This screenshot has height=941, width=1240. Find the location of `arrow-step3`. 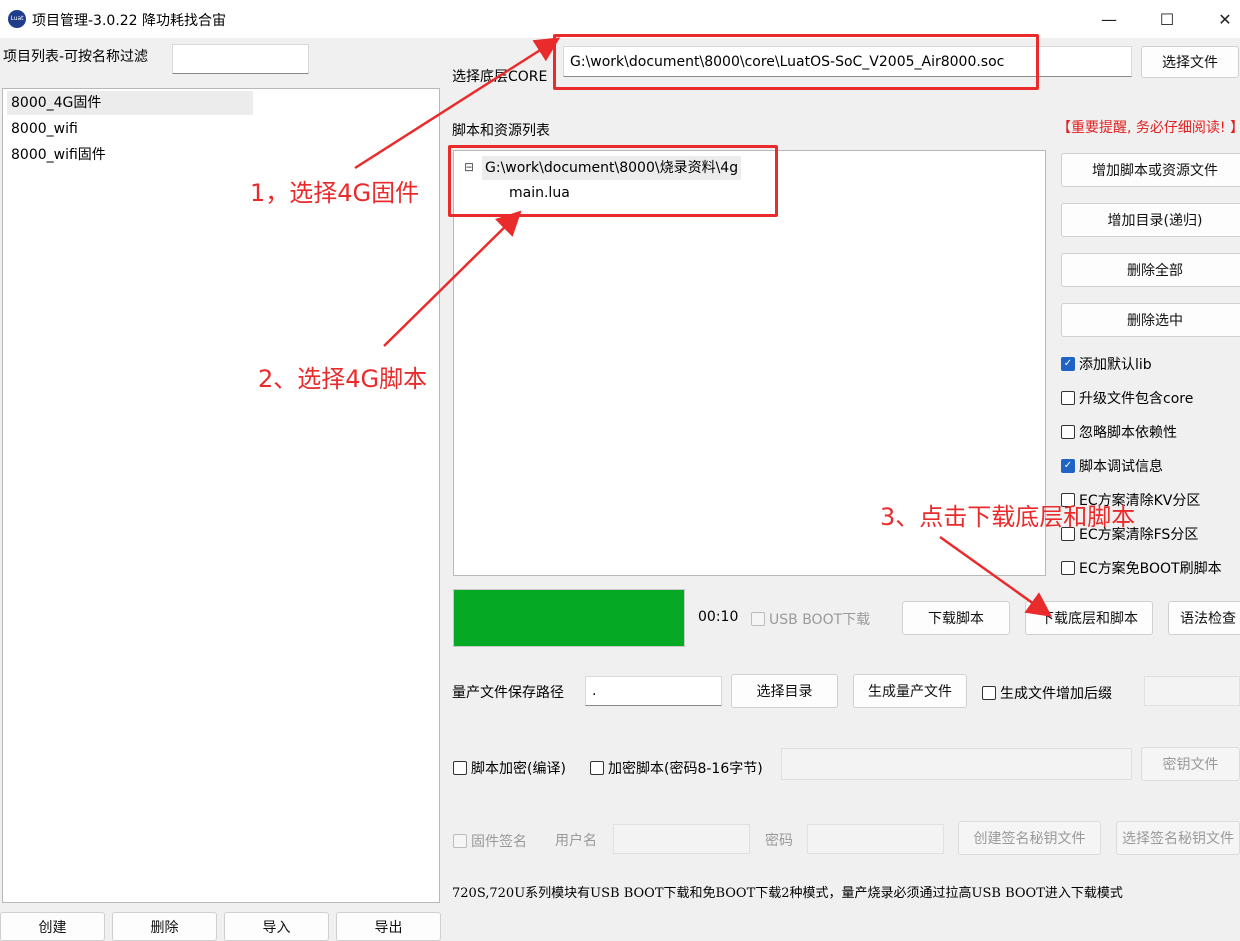

arrow-step3 is located at coordinates (996, 576).